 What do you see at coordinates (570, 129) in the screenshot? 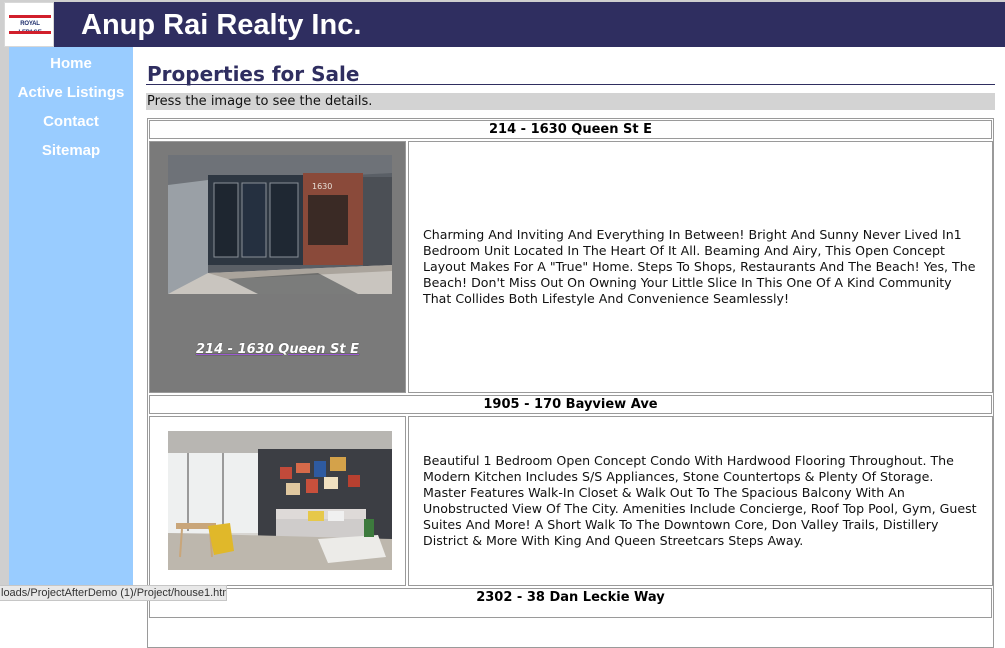
I see `listing-title: 214 - 1630 Queen St E` at bounding box center [570, 129].